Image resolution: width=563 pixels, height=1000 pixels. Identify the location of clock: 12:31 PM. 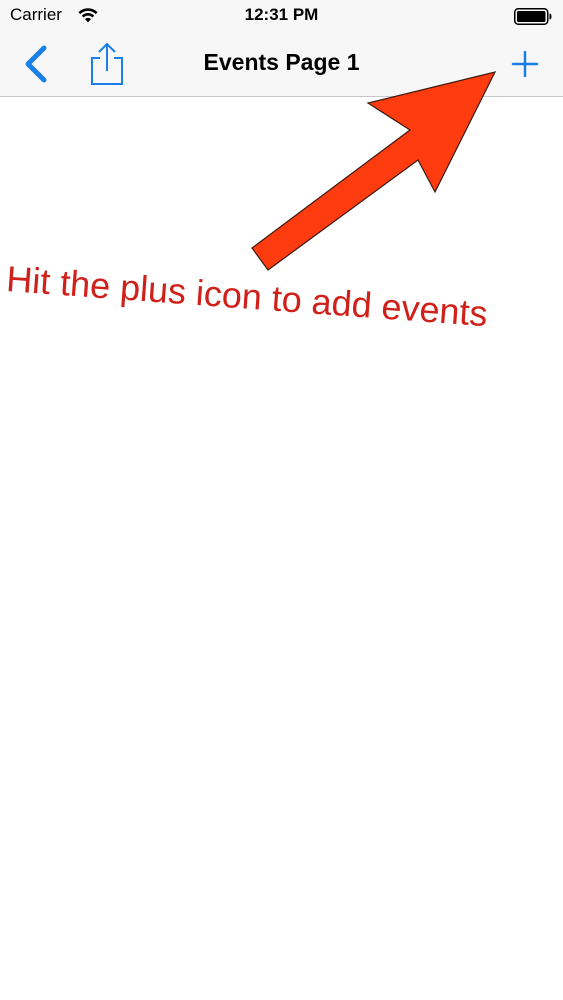
(281, 14).